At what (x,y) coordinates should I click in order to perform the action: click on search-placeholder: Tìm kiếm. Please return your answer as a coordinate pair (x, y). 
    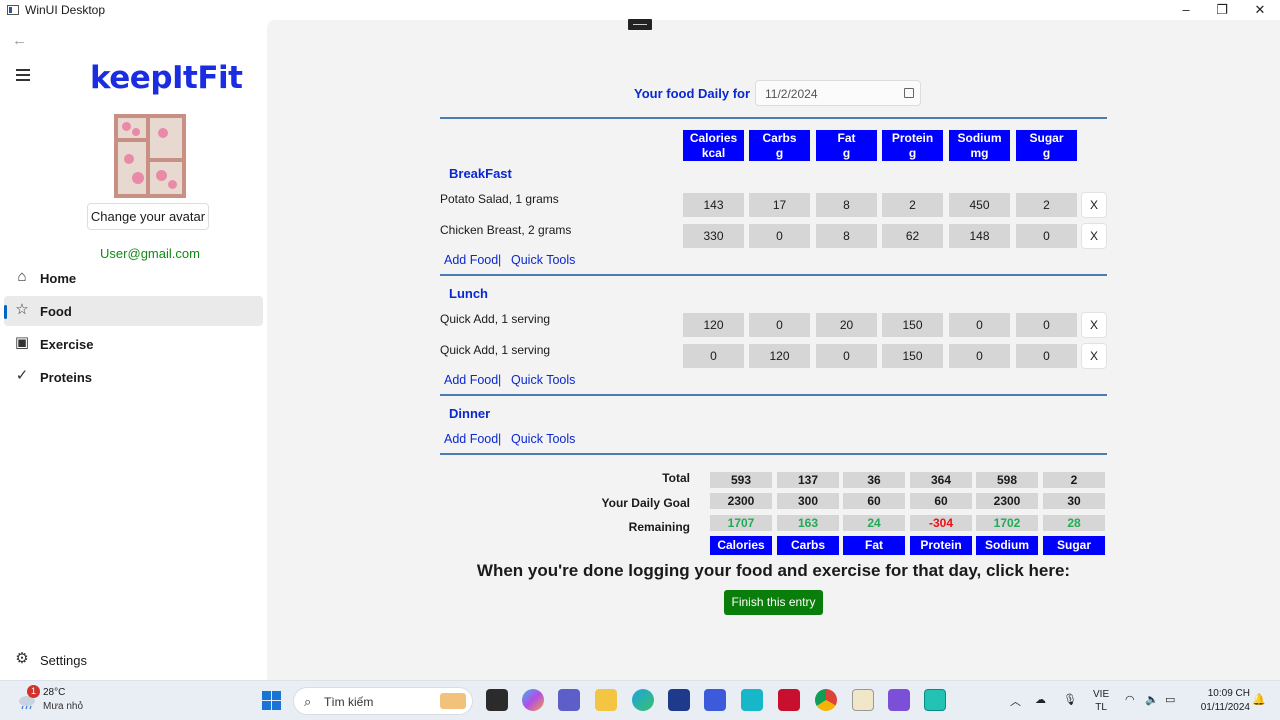
    Looking at the image, I should click on (349, 702).